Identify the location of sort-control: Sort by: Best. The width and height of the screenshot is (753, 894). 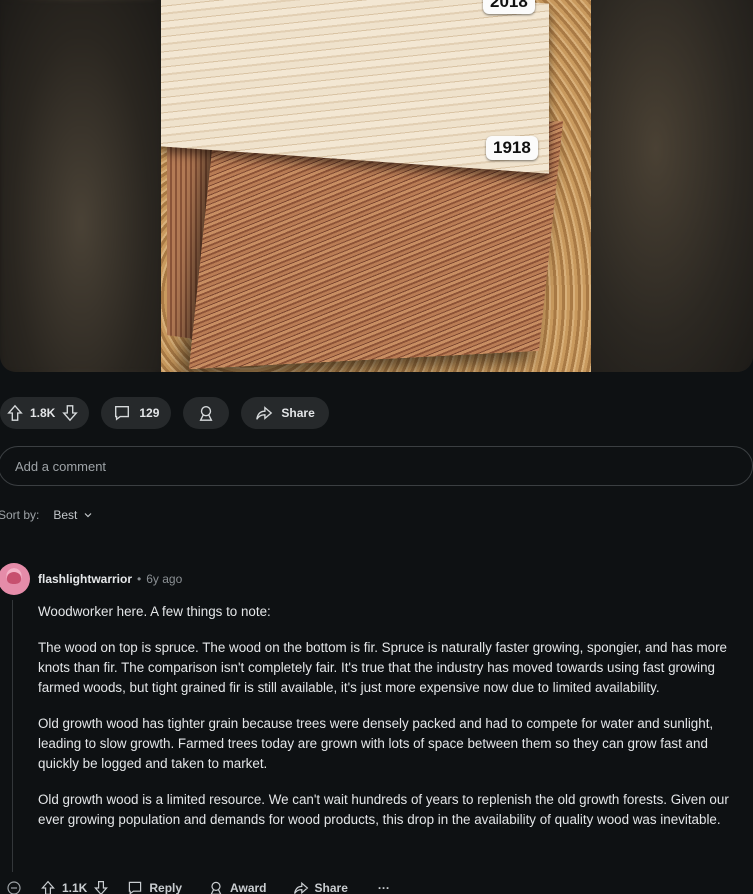
(46, 515).